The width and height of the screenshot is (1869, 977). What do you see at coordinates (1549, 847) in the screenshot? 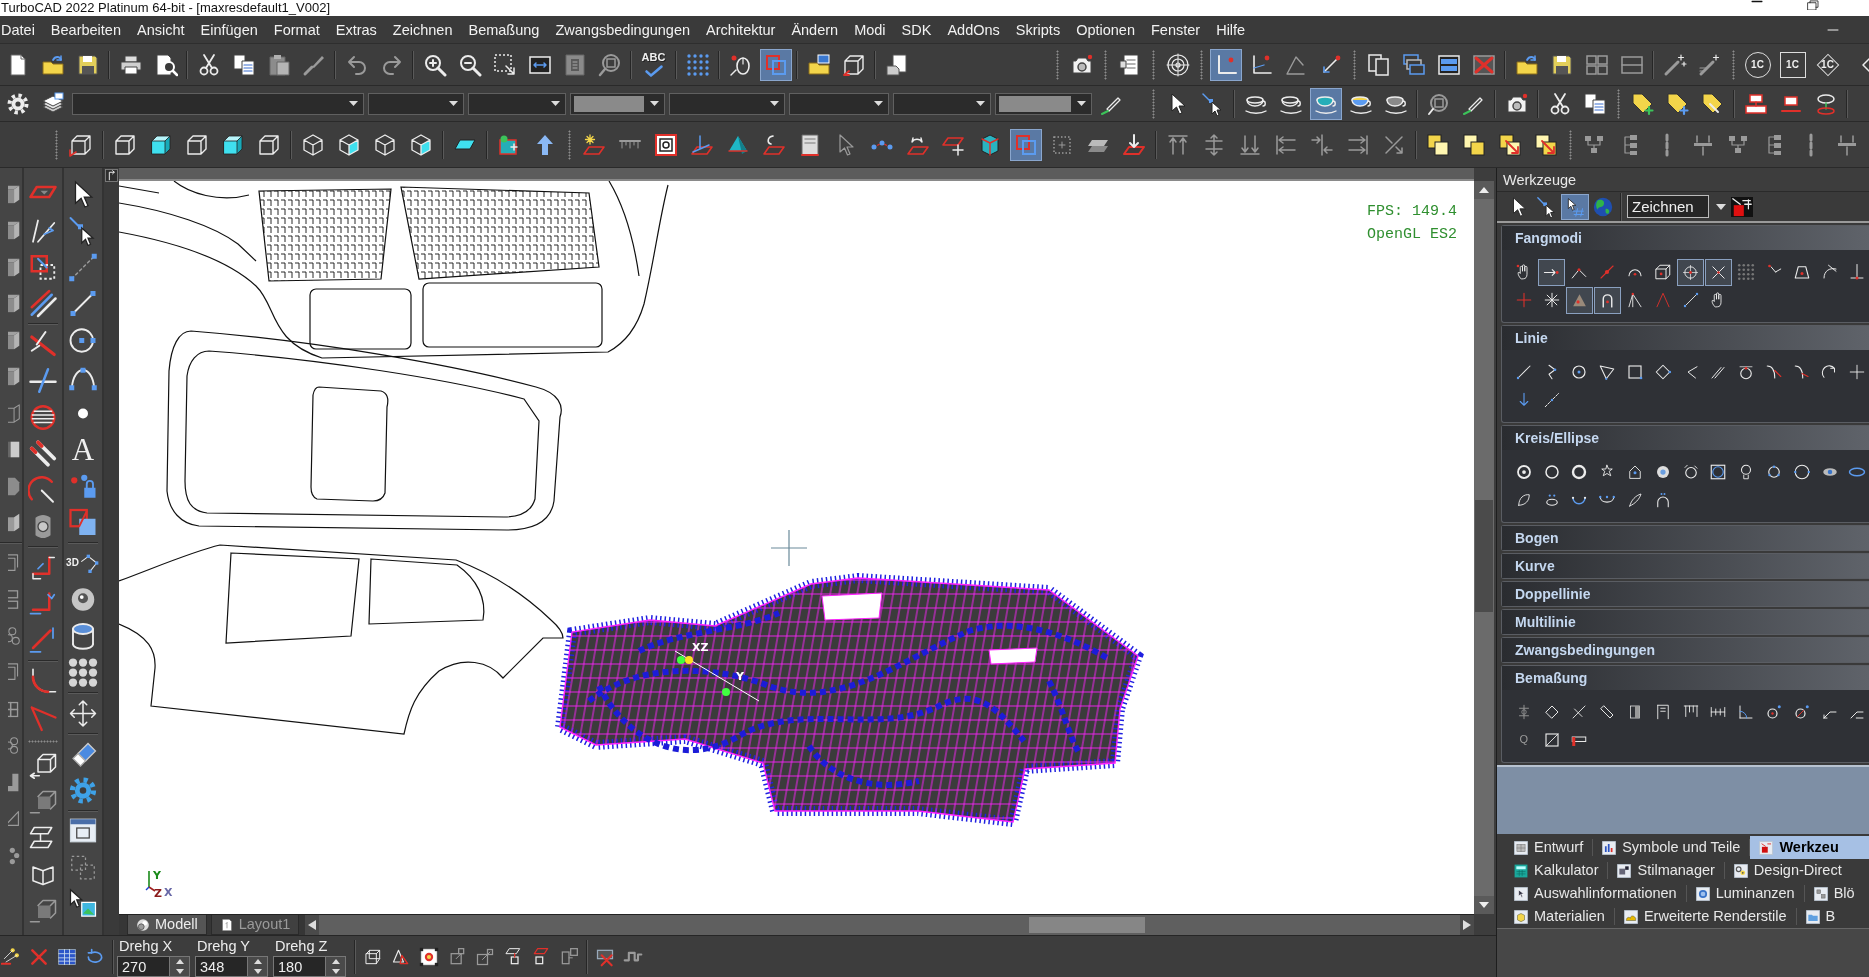
I see `panel-tab: Entwurf` at bounding box center [1549, 847].